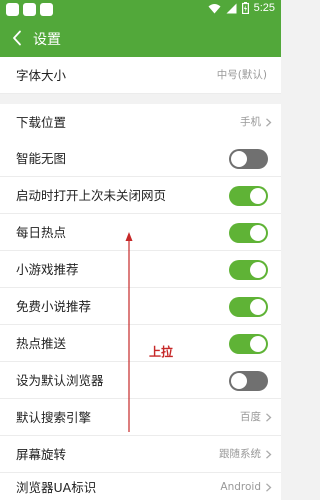 The height and width of the screenshot is (500, 320). What do you see at coordinates (140, 158) in the screenshot?
I see `setting-smart-no-image: 智能无图` at bounding box center [140, 158].